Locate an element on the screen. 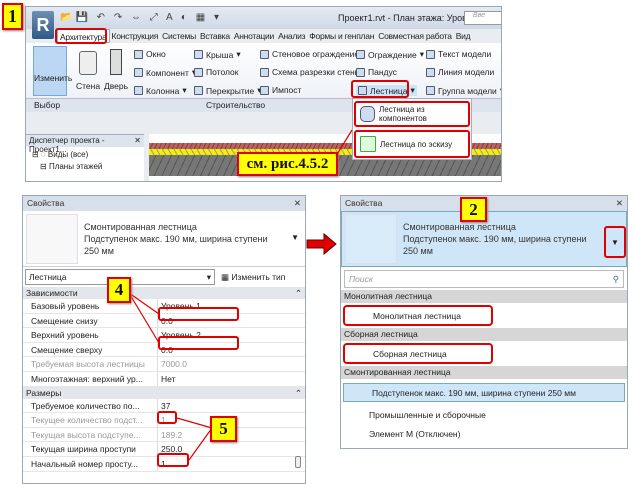  callout-5: 5 is located at coordinates (223, 429).